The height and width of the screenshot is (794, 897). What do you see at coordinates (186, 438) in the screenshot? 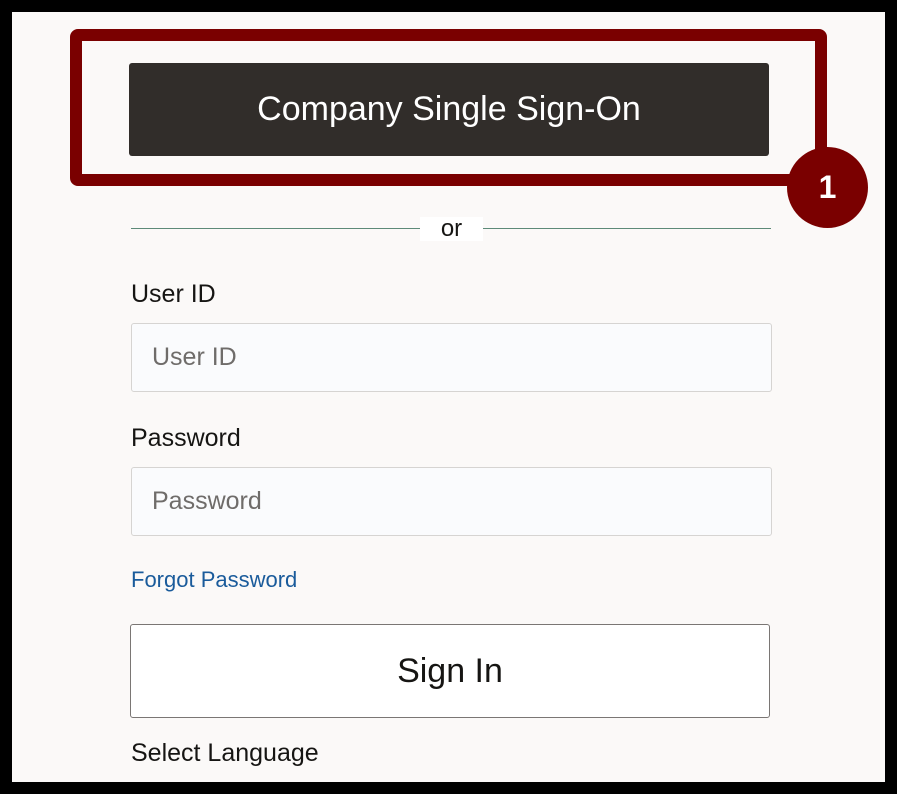
I see `password-label: Password` at bounding box center [186, 438].